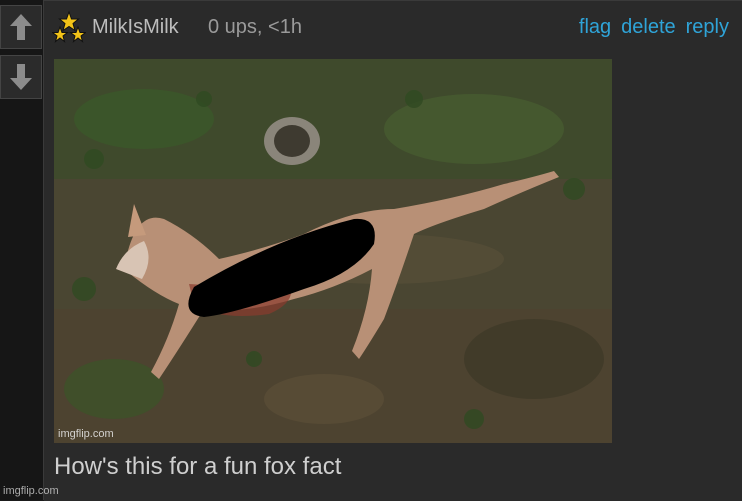  What do you see at coordinates (198, 466) in the screenshot?
I see `comment-caption: How's this for a fun fox fact` at bounding box center [198, 466].